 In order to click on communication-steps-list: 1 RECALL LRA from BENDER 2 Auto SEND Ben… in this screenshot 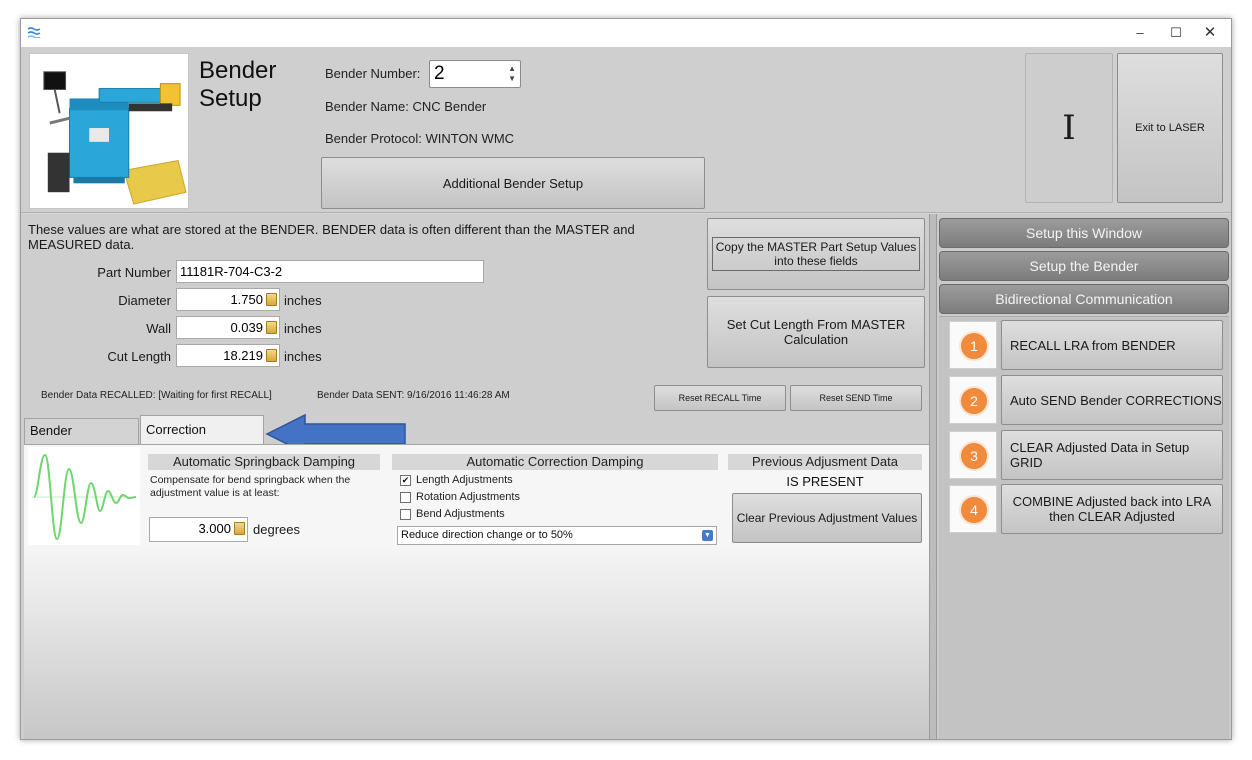, I will do `click(1084, 527)`.